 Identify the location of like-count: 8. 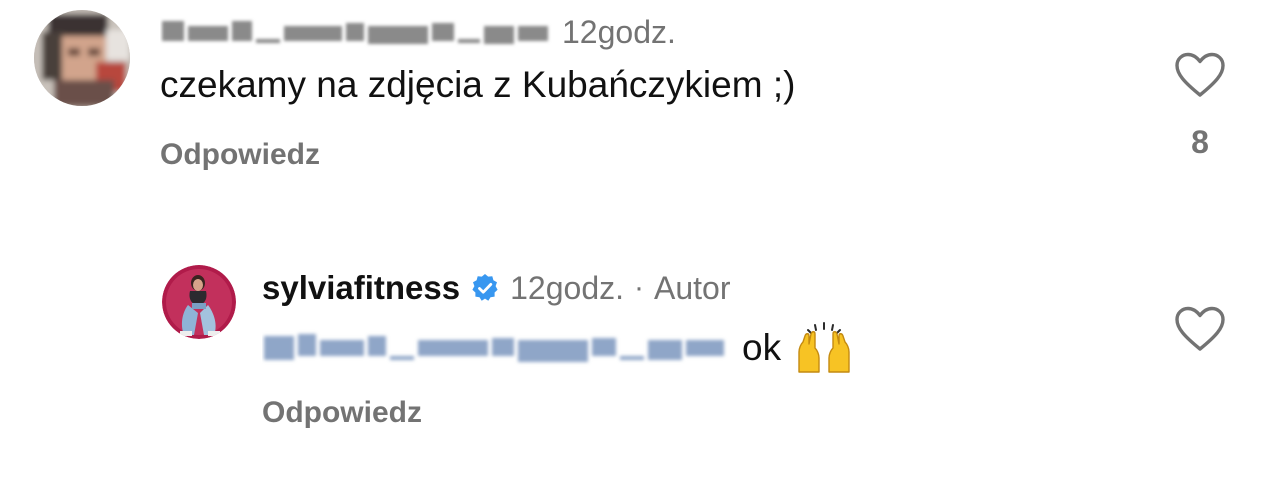
(1200, 142).